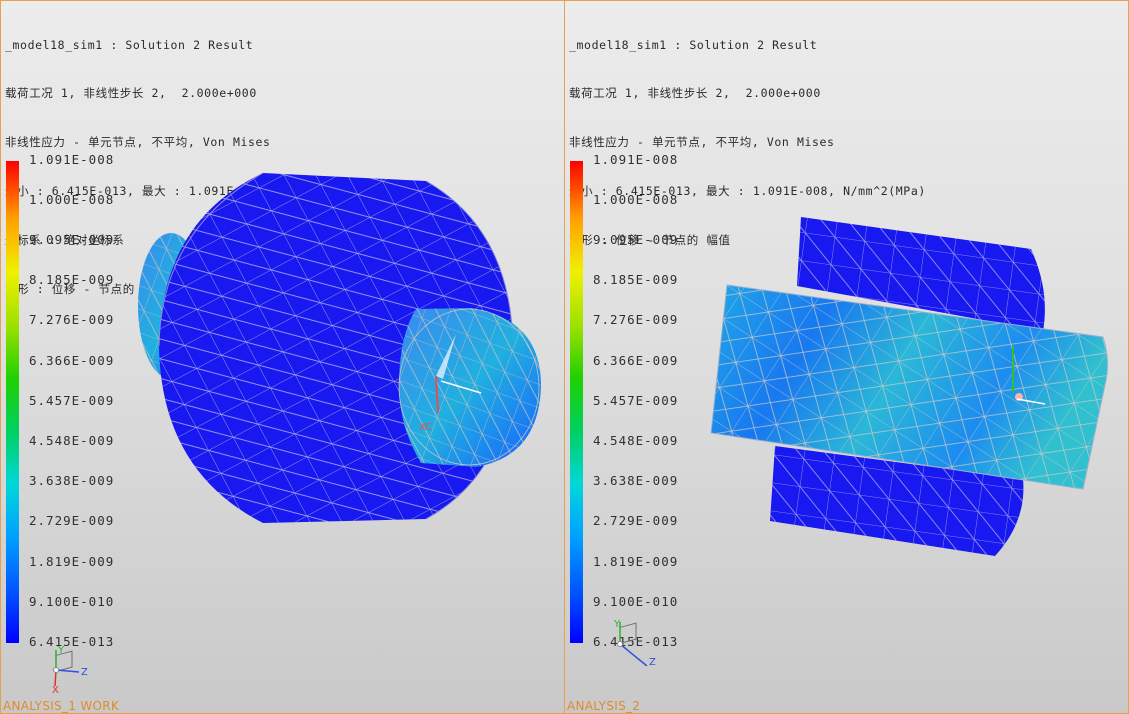 The width and height of the screenshot is (1129, 714). Describe the element at coordinates (425, 427) in the screenshot. I see `model-csys-label: XC` at that location.